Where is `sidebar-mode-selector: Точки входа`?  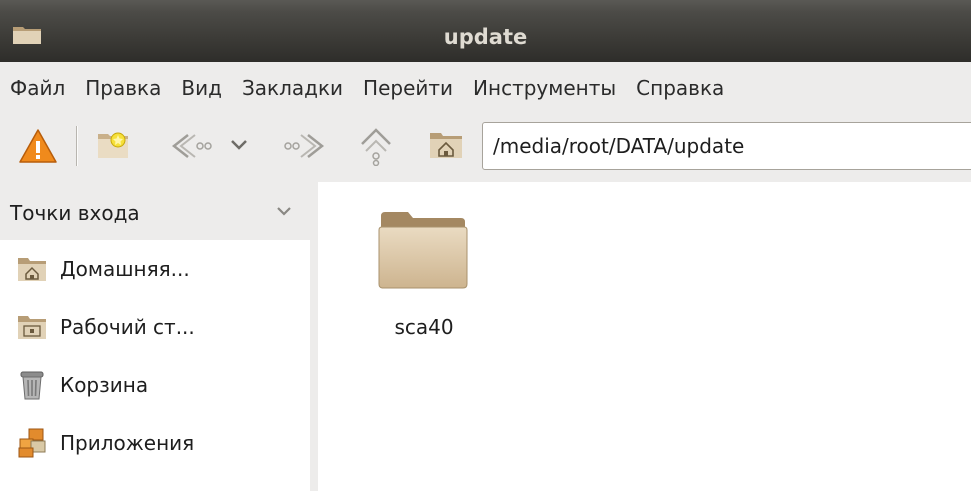 sidebar-mode-selector: Точки входа is located at coordinates (155, 211).